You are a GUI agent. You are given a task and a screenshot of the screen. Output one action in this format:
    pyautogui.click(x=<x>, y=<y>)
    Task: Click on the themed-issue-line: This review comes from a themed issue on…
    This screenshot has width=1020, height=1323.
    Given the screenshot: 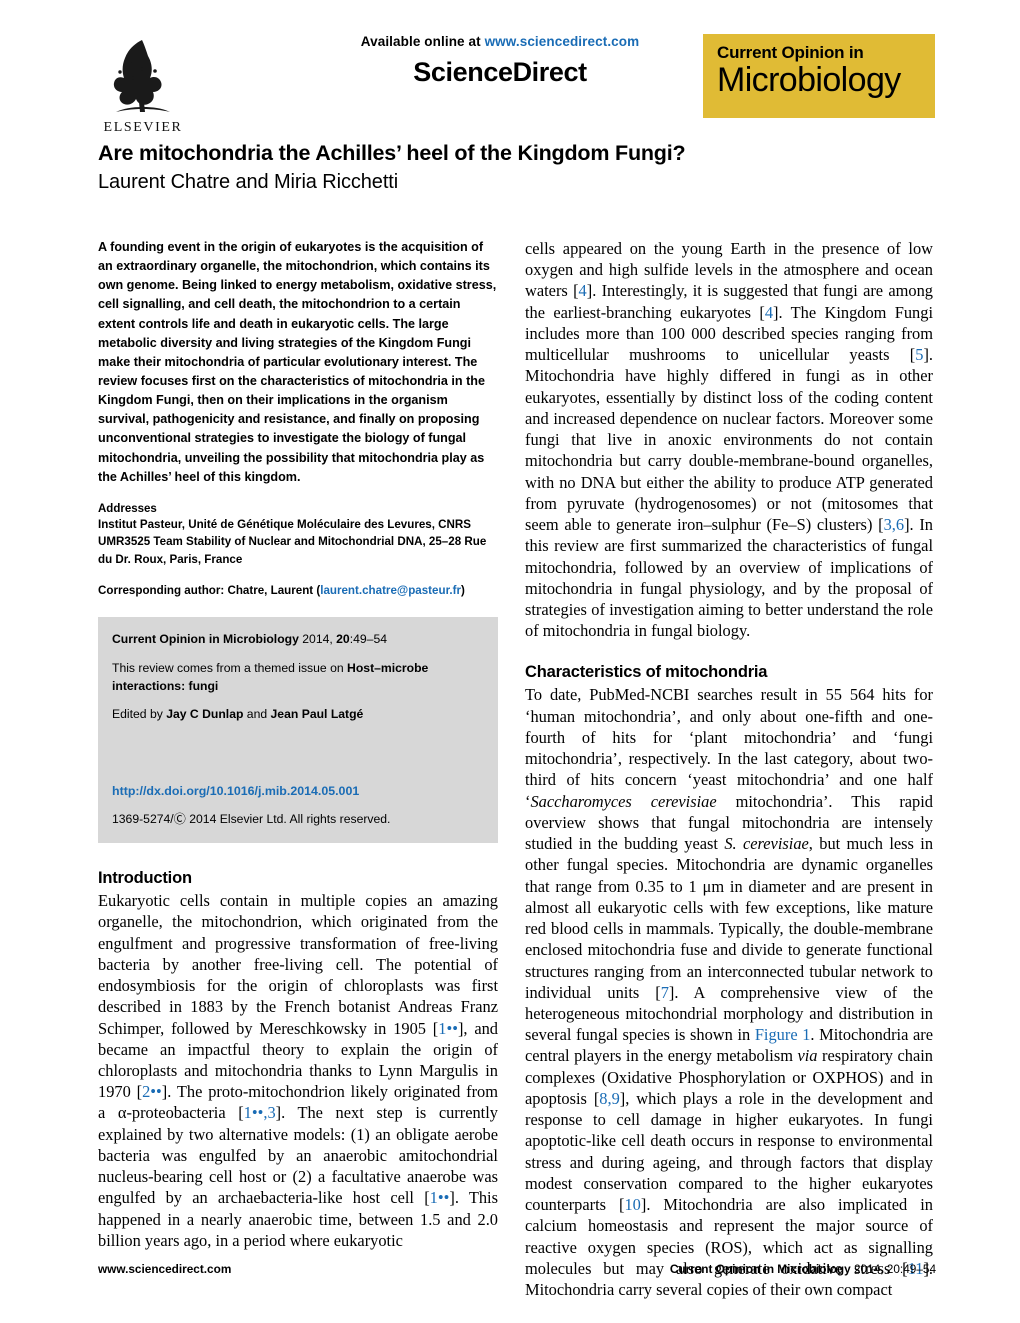 What is the action you would take?
    pyautogui.click(x=298, y=677)
    